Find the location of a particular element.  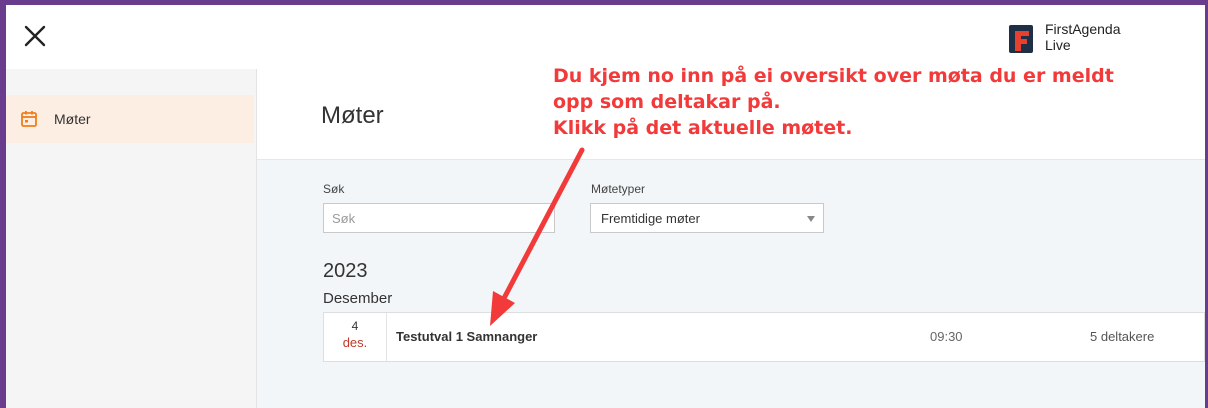

meeting-time: 09:30 is located at coordinates (946, 336).